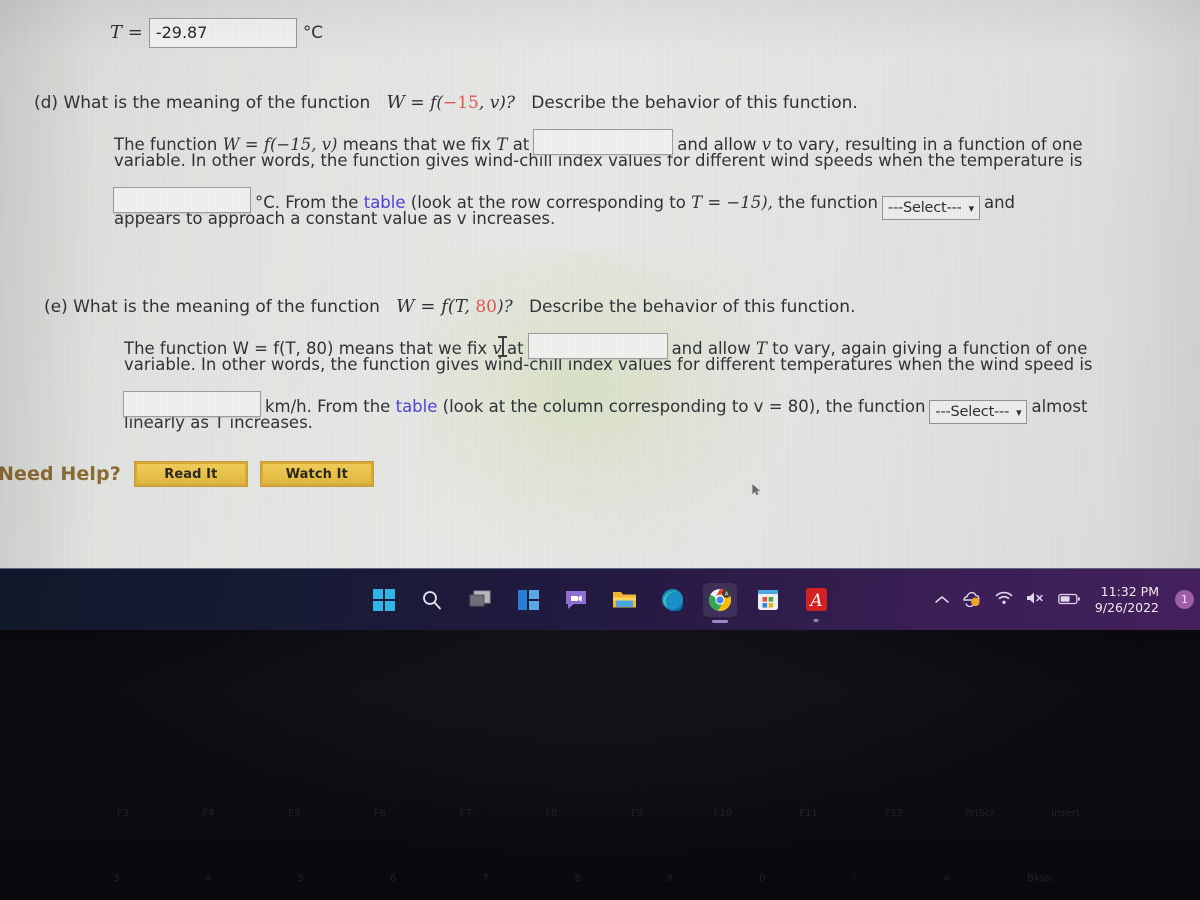  What do you see at coordinates (466, 813) in the screenshot?
I see `key-f7: F7` at bounding box center [466, 813].